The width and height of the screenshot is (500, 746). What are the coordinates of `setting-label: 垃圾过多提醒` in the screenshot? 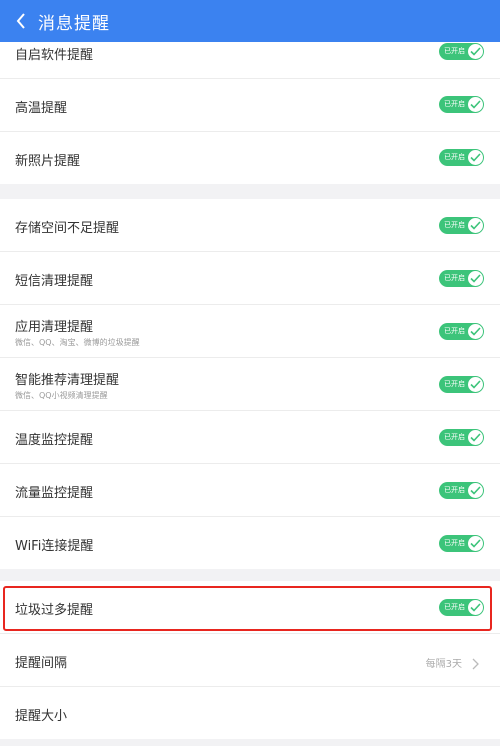 It's located at (54, 610).